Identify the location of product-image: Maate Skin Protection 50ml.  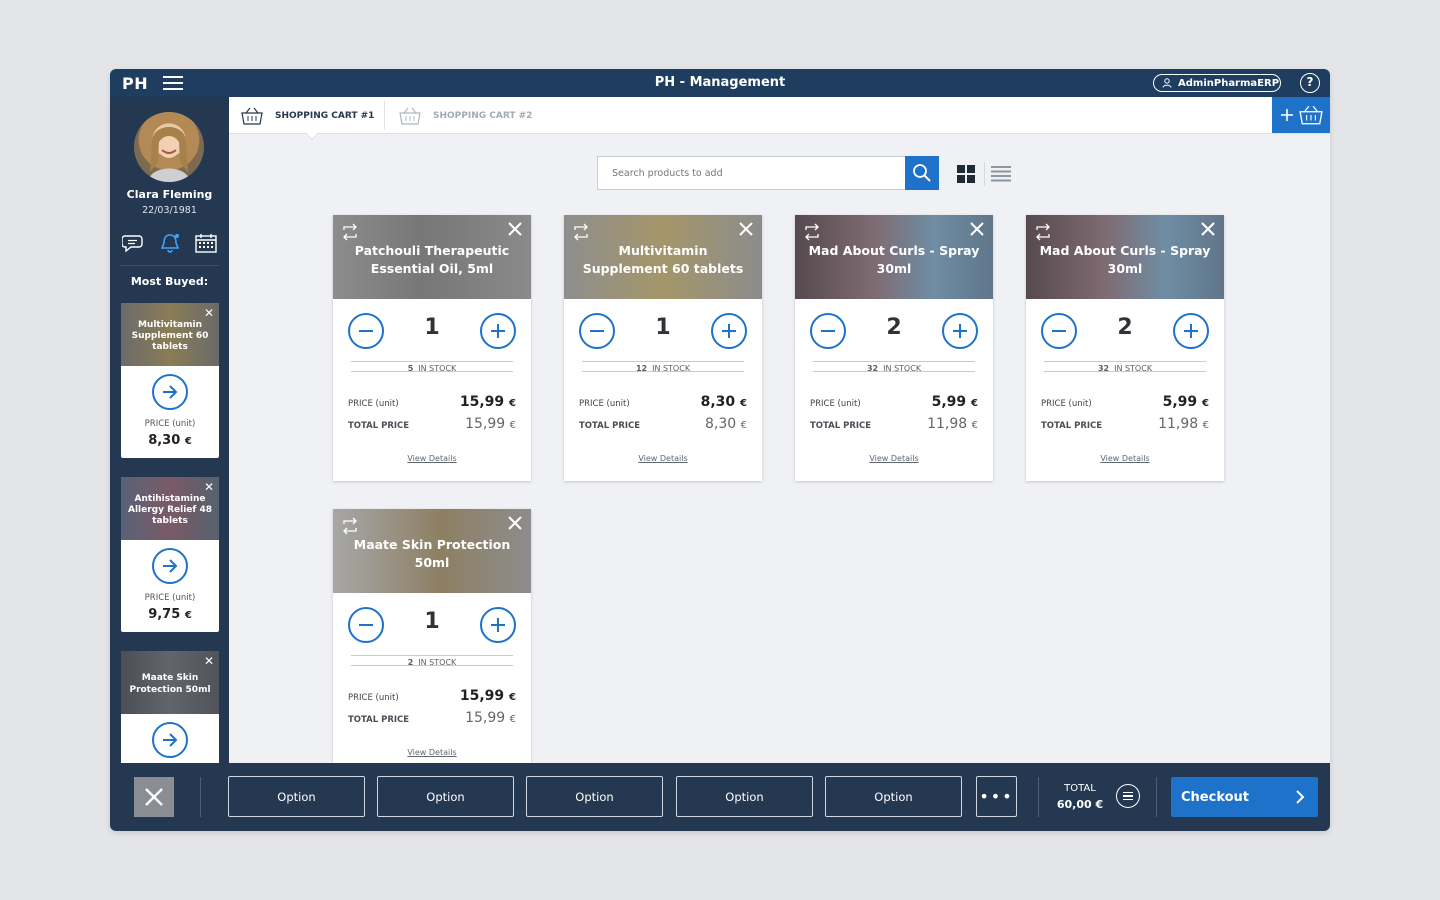
(432, 551).